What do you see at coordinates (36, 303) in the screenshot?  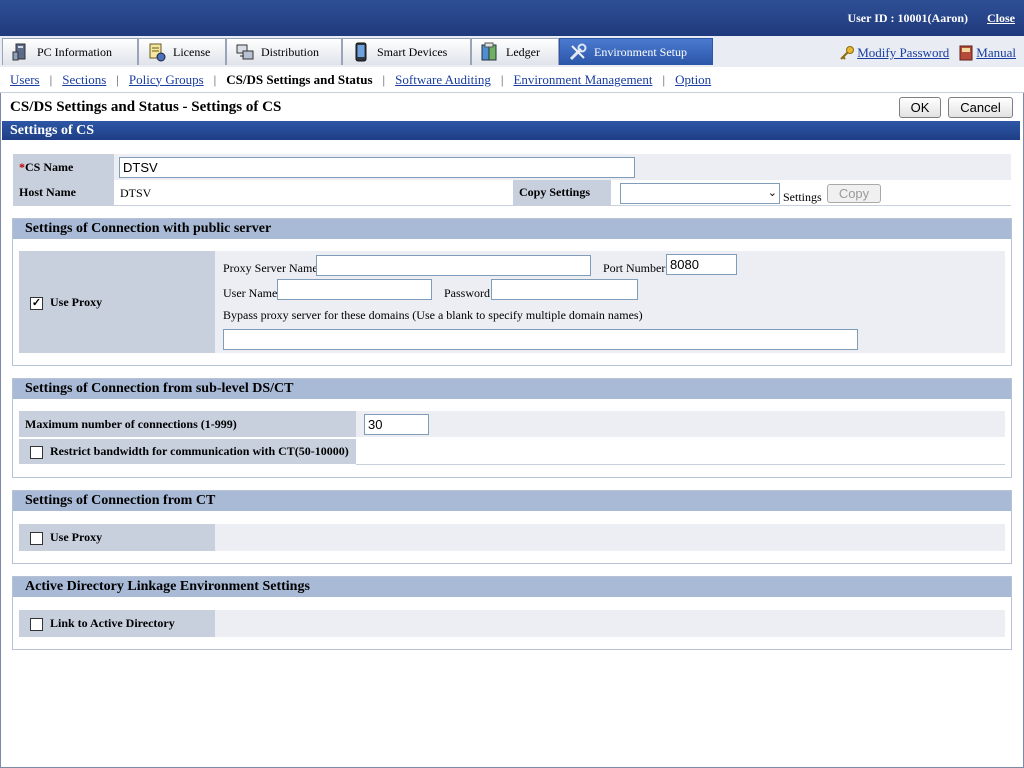 I see `use-proxy-checkbox: ✓` at bounding box center [36, 303].